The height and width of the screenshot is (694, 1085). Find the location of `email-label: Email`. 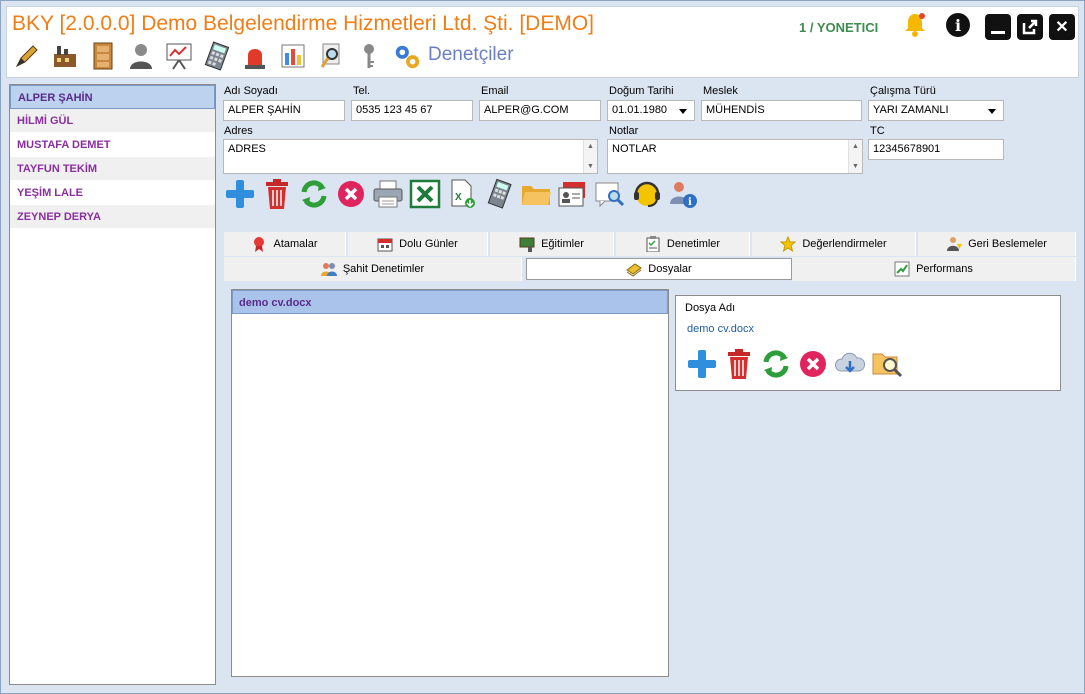

email-label: Email is located at coordinates (495, 91).